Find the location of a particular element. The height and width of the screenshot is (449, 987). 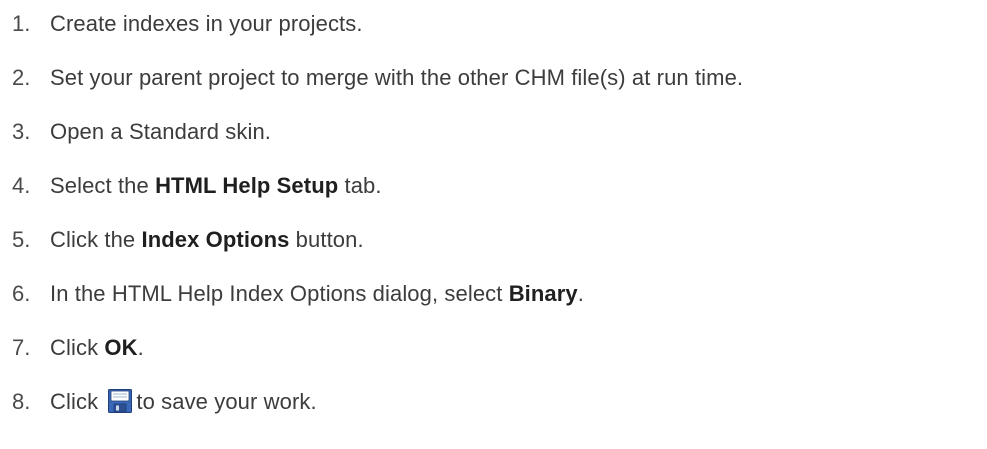

step-text-part: Click the is located at coordinates (96, 239).